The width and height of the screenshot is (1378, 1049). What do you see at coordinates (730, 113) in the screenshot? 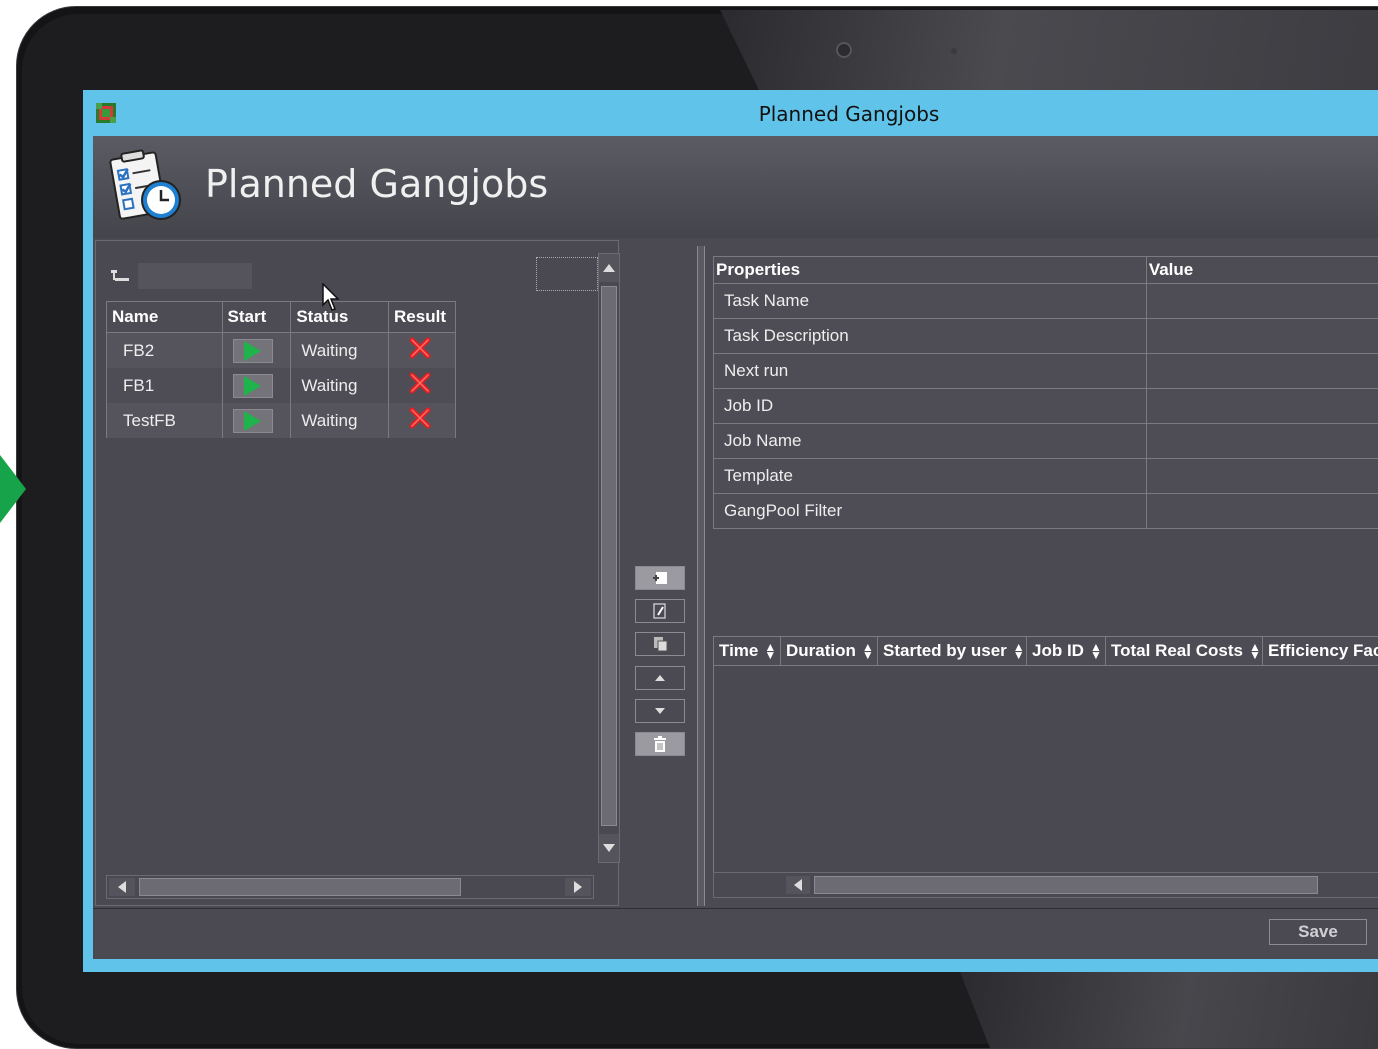
I see `title-bar: Planned Gangjobs` at bounding box center [730, 113].